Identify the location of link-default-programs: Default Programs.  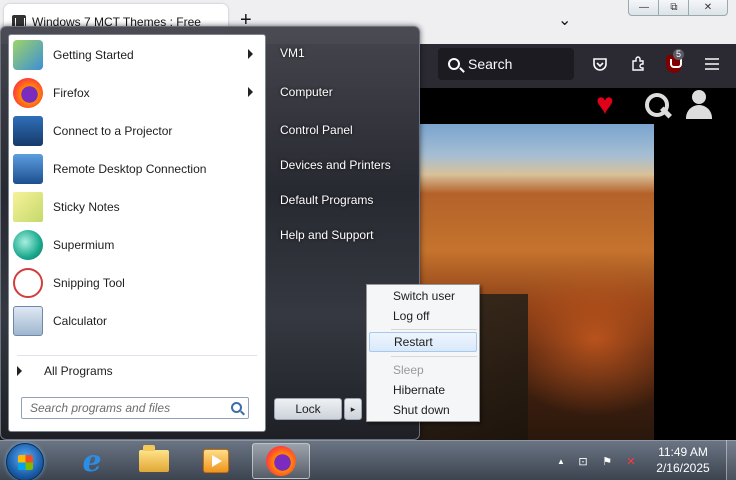
(326, 200).